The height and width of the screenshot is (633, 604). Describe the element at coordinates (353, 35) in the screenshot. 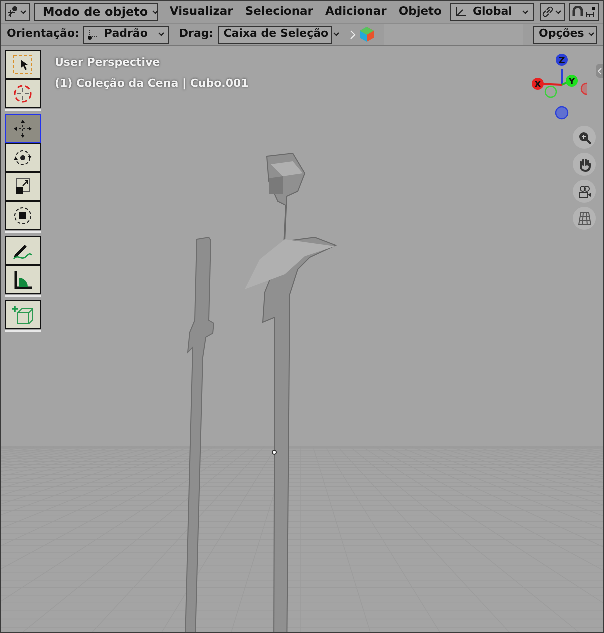

I see `chevron-right-icon` at that location.